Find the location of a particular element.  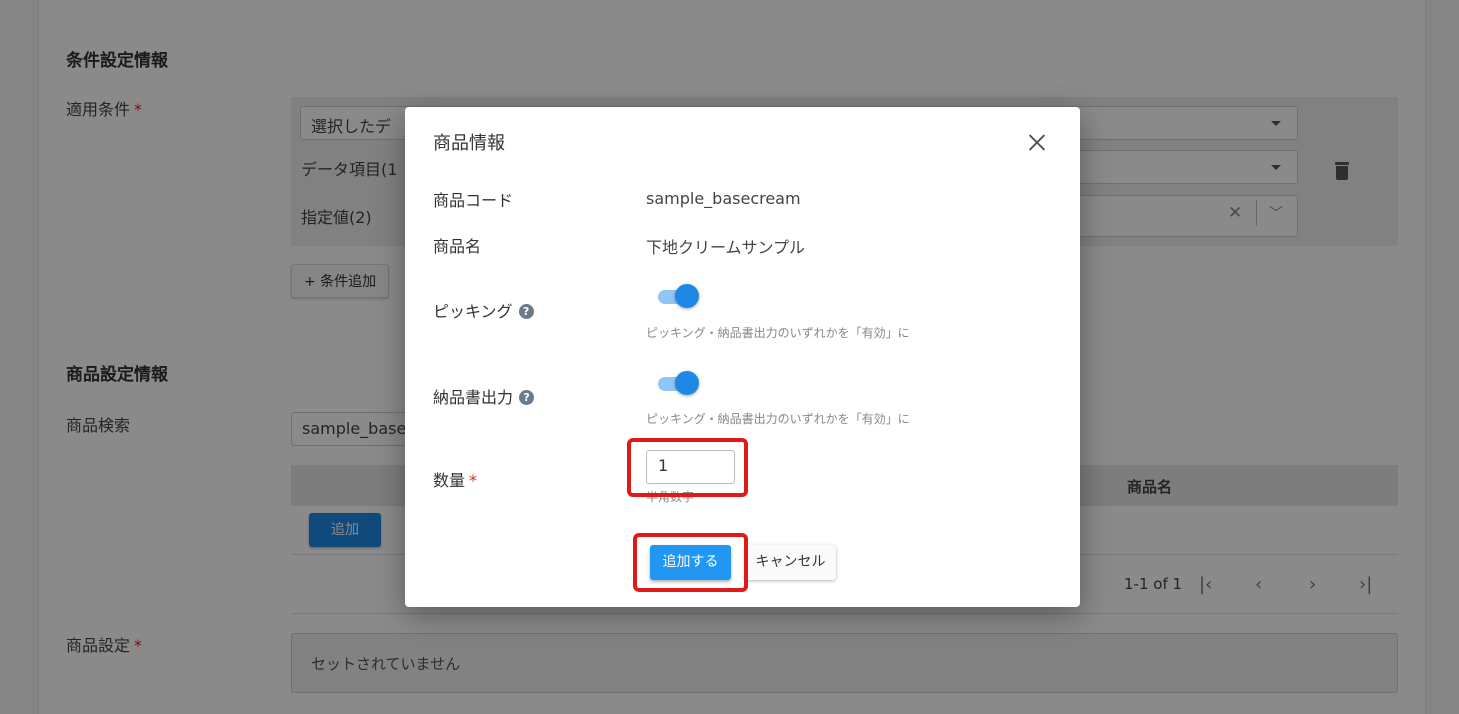

close-icon is located at coordinates (1037, 143).